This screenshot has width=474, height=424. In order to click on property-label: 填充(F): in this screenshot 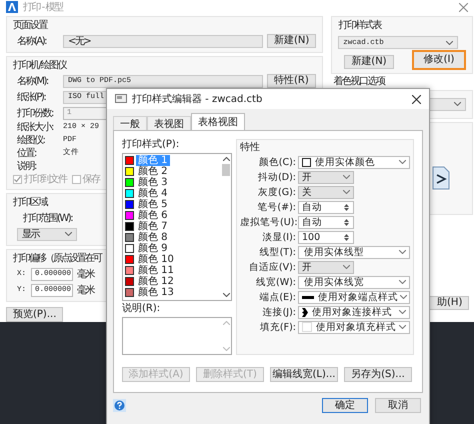, I will do `click(277, 327)`.